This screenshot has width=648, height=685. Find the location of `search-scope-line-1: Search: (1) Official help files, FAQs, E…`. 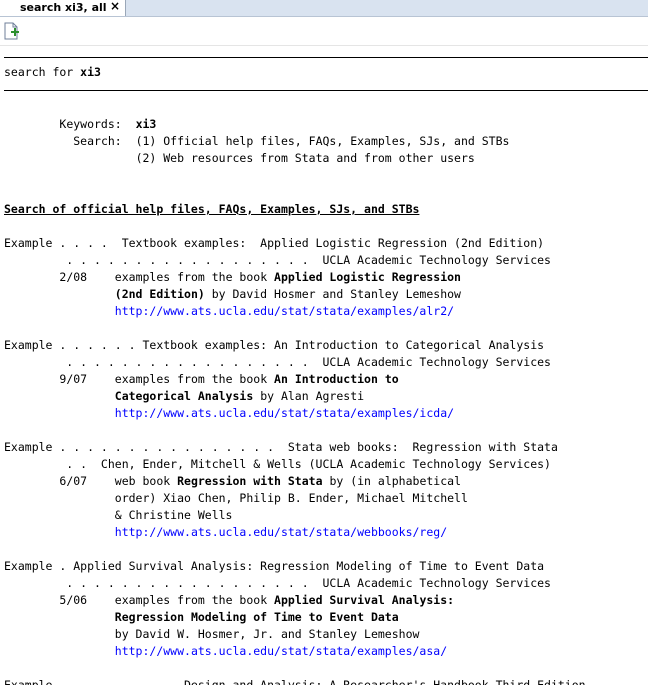

search-scope-line-1: Search: (1) Official help files, FAQs, E… is located at coordinates (256, 141).